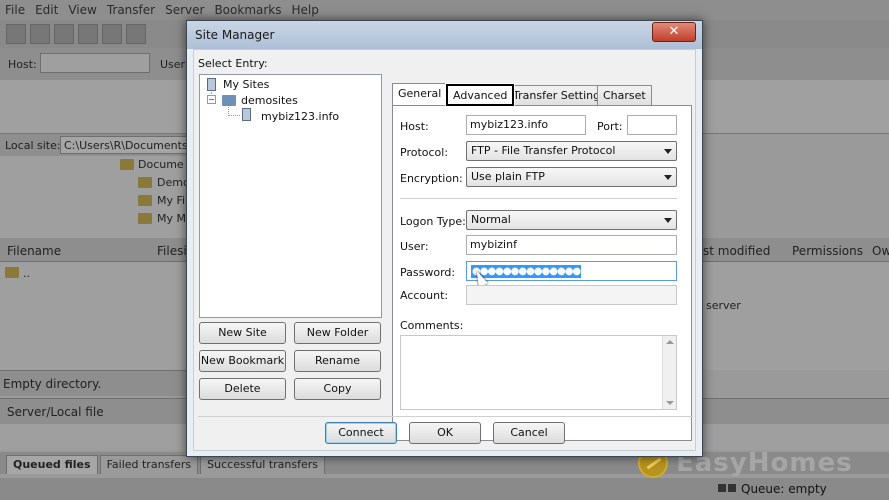  What do you see at coordinates (827, 251) in the screenshot?
I see `column-permissions: Permissions` at bounding box center [827, 251].